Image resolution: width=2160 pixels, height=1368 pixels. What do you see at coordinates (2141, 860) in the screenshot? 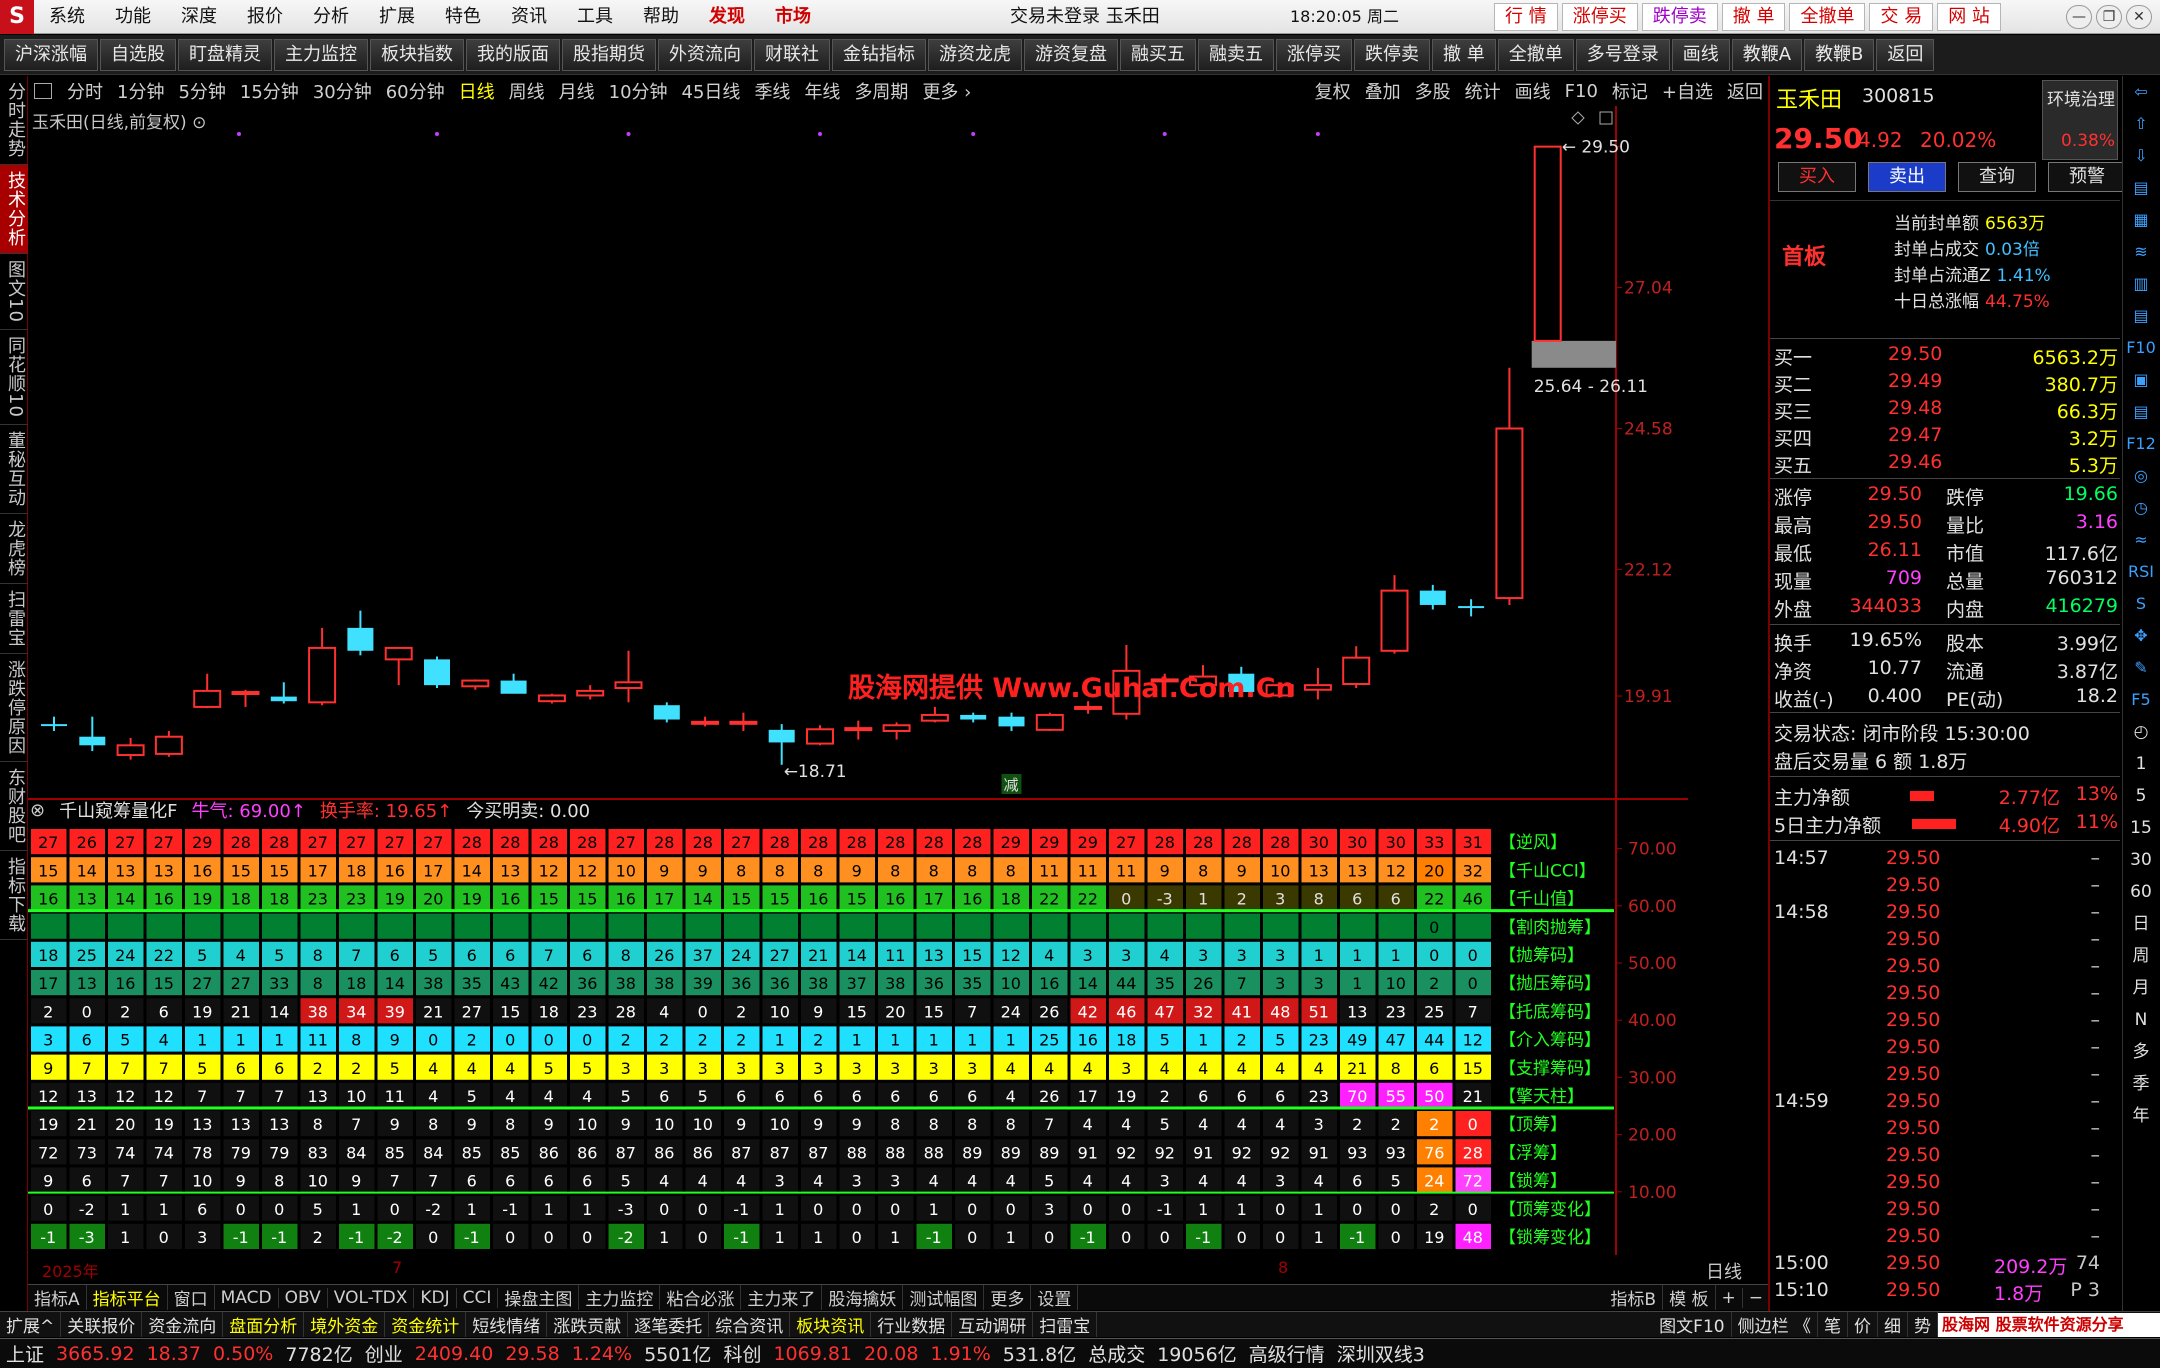
I see `side-tool-icon-24: 30` at bounding box center [2141, 860].